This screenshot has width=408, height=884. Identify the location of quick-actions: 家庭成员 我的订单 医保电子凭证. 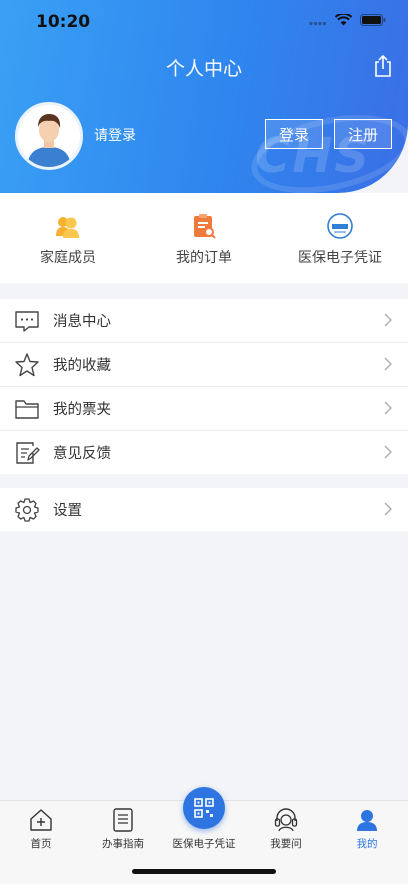
(204, 238).